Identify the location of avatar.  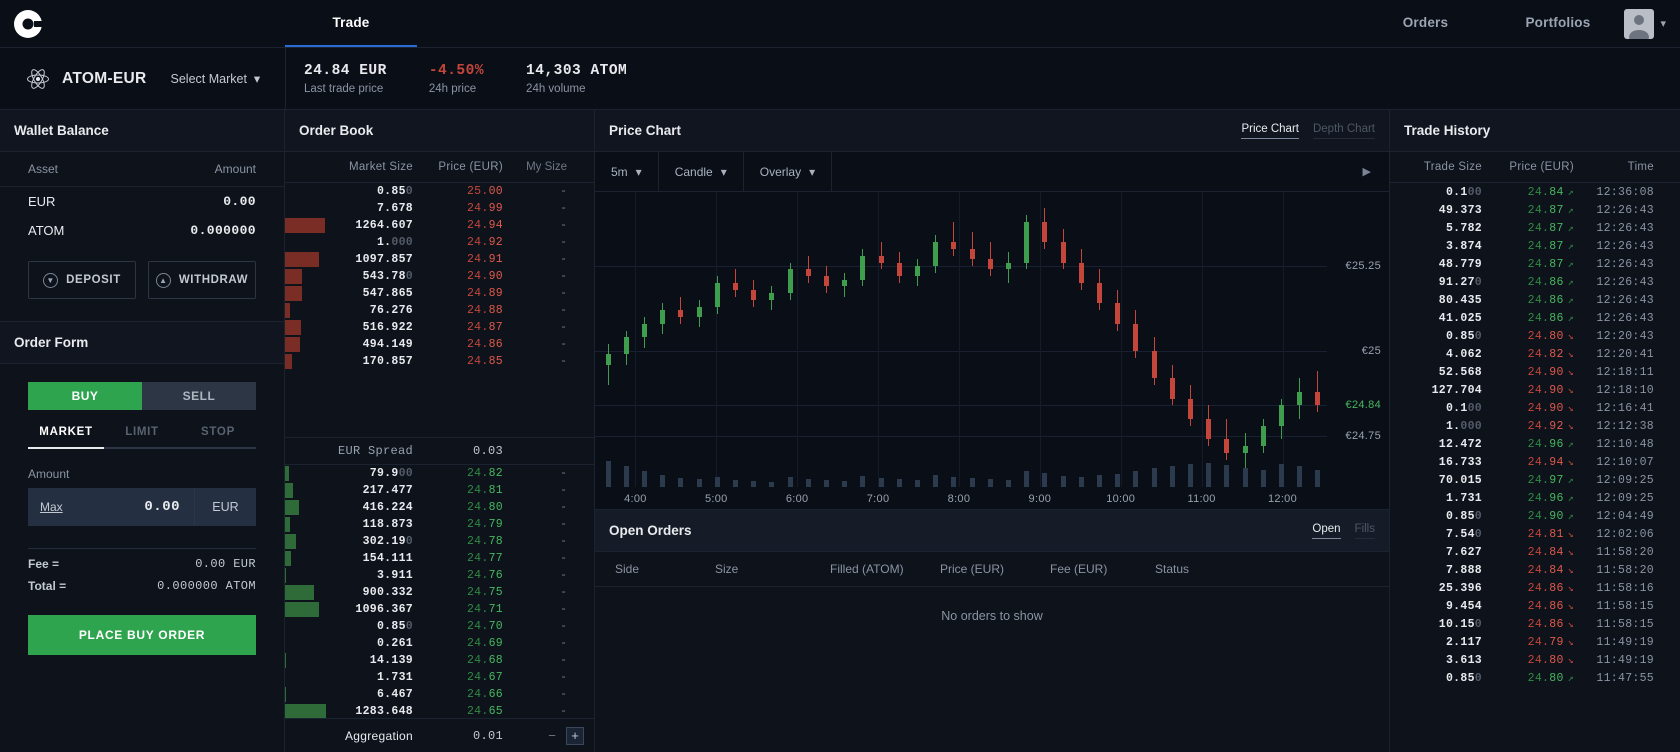
(1639, 23).